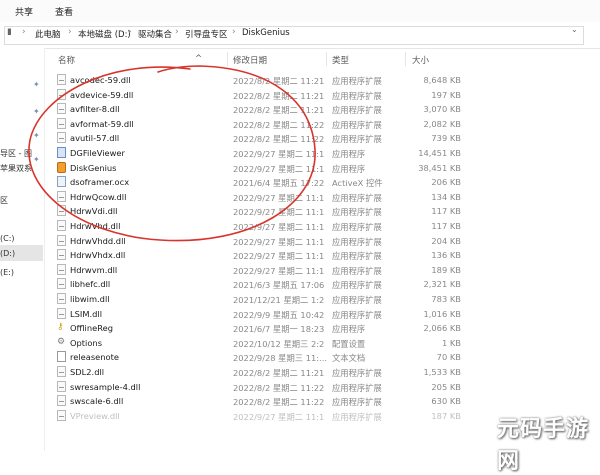 This screenshot has height=475, width=600. I want to click on file-name: dsoframer.ocx, so click(100, 182).